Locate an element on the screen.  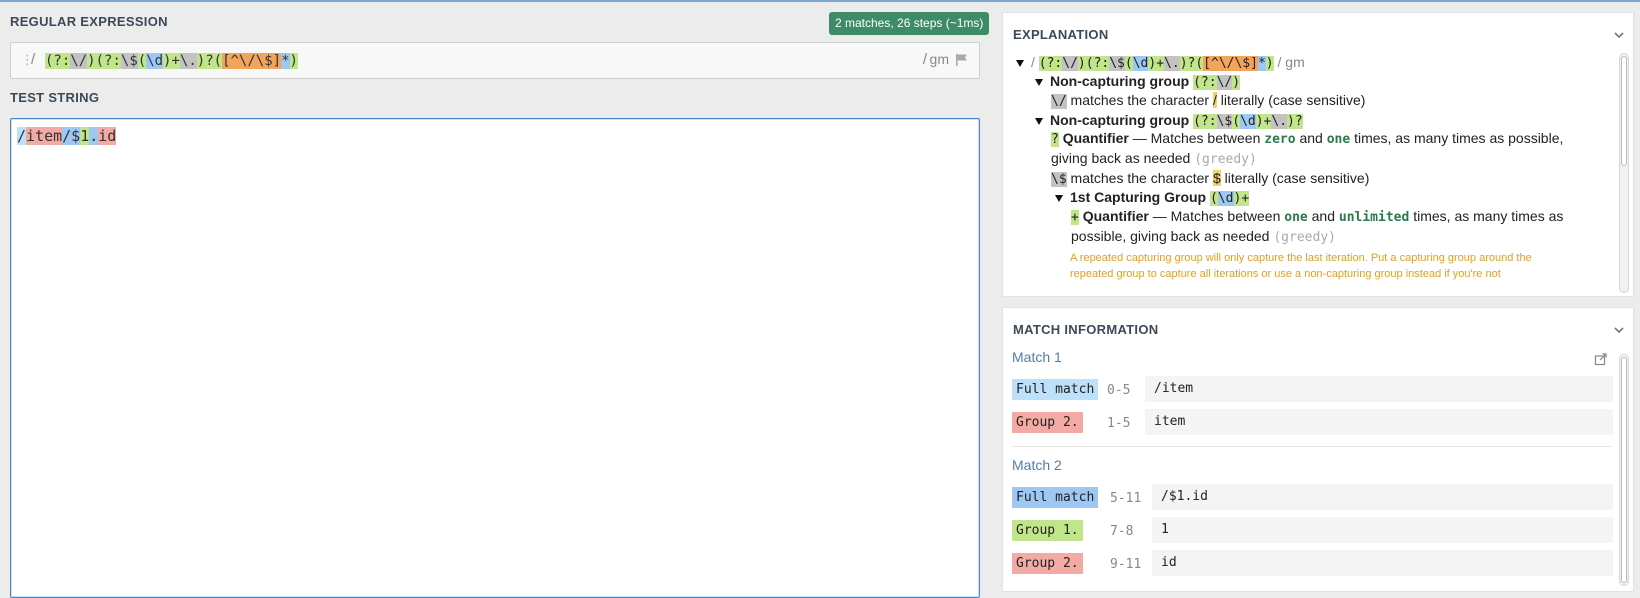
test-string-text: /item/$1.id is located at coordinates (67, 136).